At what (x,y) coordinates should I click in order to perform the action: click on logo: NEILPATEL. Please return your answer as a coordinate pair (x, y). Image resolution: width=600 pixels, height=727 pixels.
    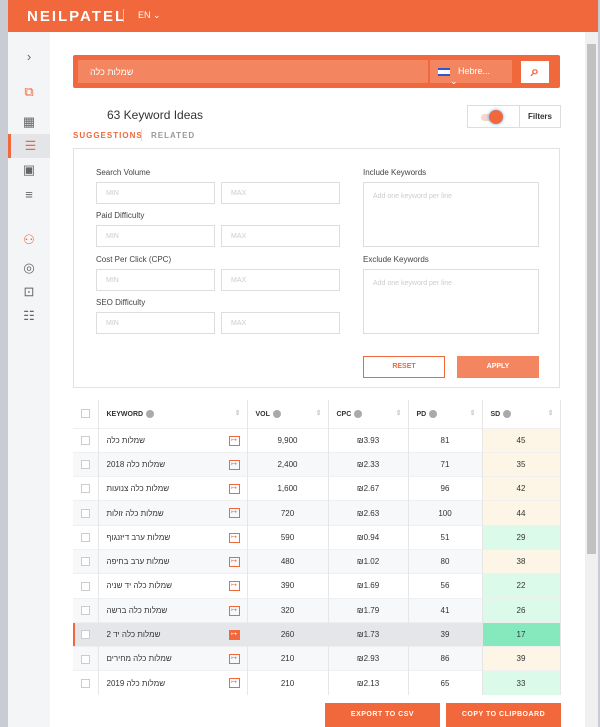
    Looking at the image, I should click on (76, 16).